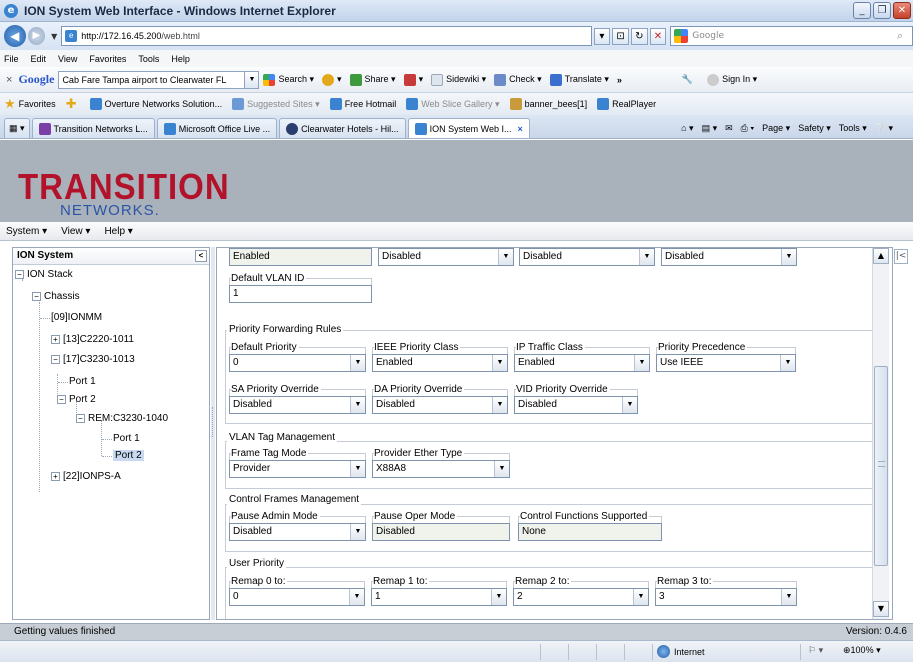  What do you see at coordinates (639, 36) in the screenshot?
I see `refresh-button: ↻` at bounding box center [639, 36].